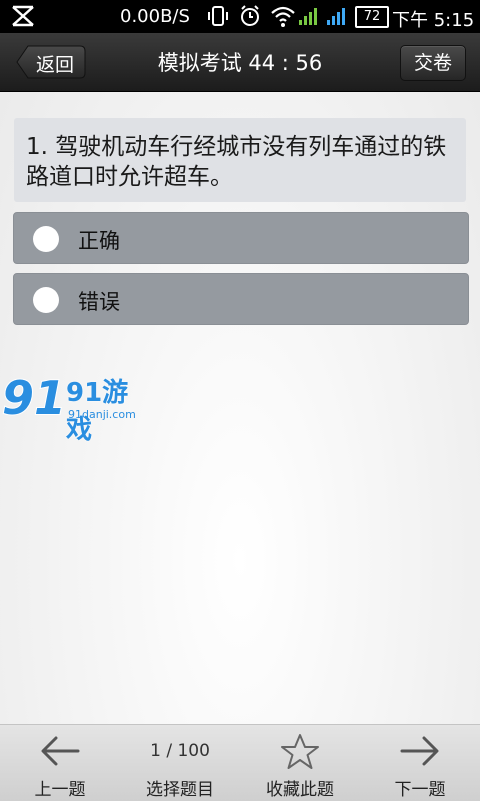  I want to click on favorite-button: 收藏此题, so click(300, 763).